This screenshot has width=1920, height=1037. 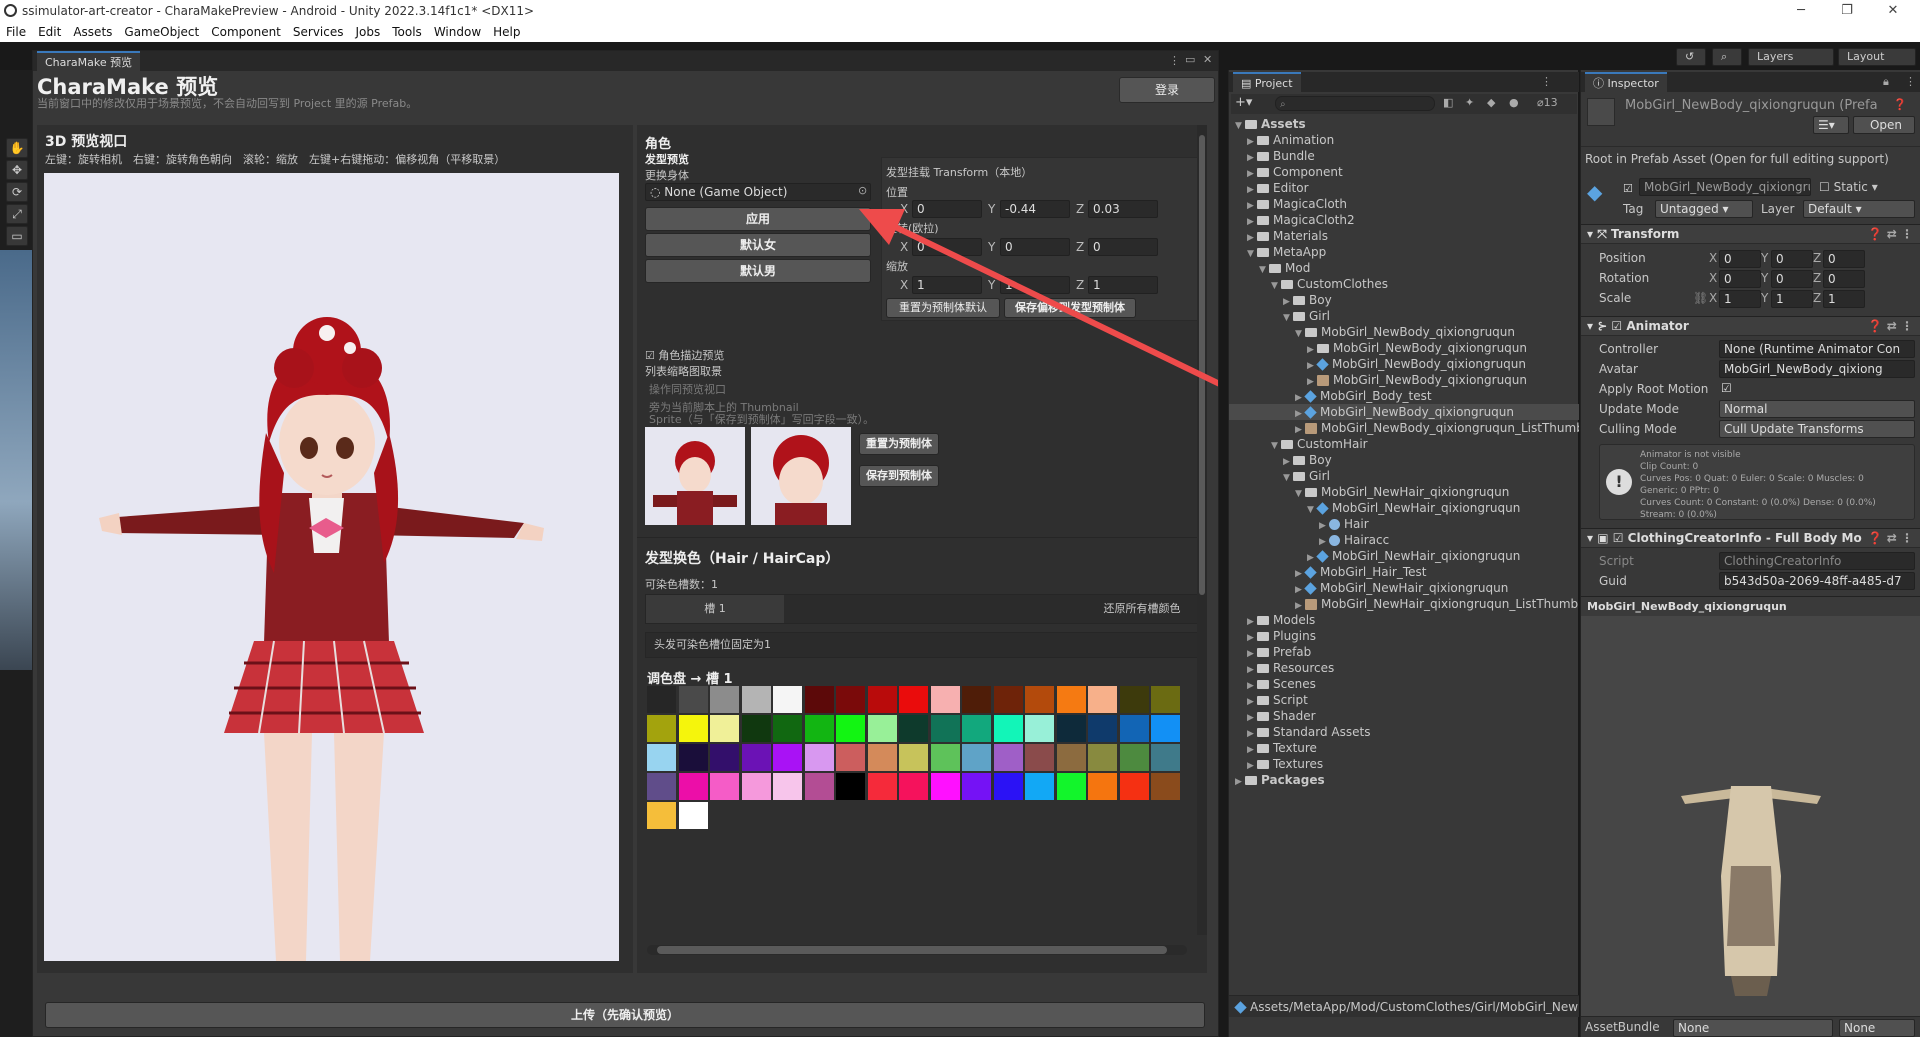 I want to click on avatar-field: MobGirl_NewBody_qixiong, so click(x=1817, y=369).